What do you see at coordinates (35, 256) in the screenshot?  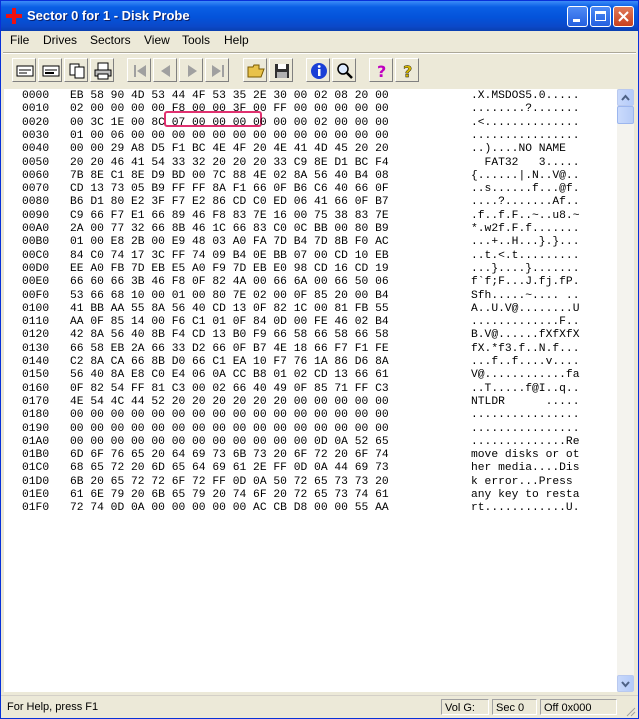 I see `row-offset: 00C0` at bounding box center [35, 256].